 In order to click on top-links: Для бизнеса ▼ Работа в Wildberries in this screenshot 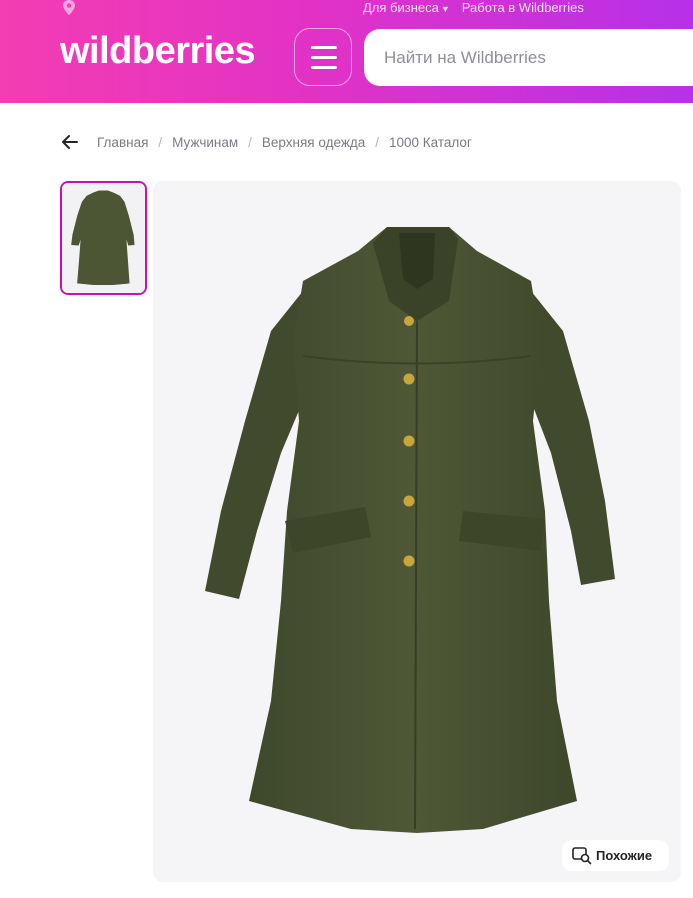, I will do `click(473, 7)`.